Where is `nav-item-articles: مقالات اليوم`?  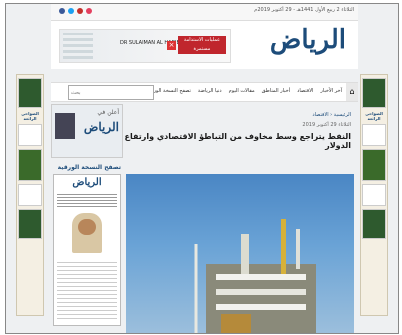
nav-item-articles: مقالات اليوم is located at coordinates (242, 91).